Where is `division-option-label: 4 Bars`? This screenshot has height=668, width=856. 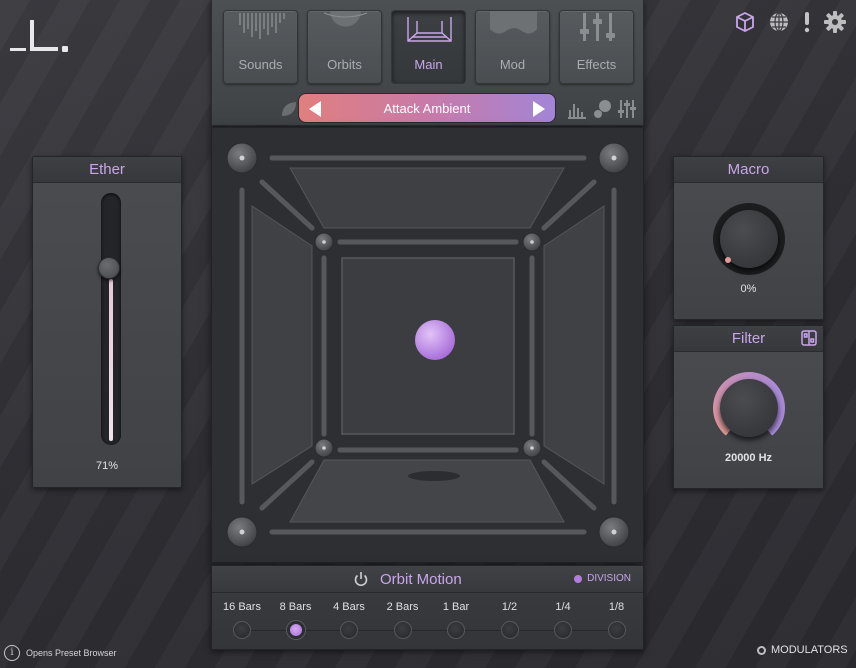 division-option-label: 4 Bars is located at coordinates (349, 607).